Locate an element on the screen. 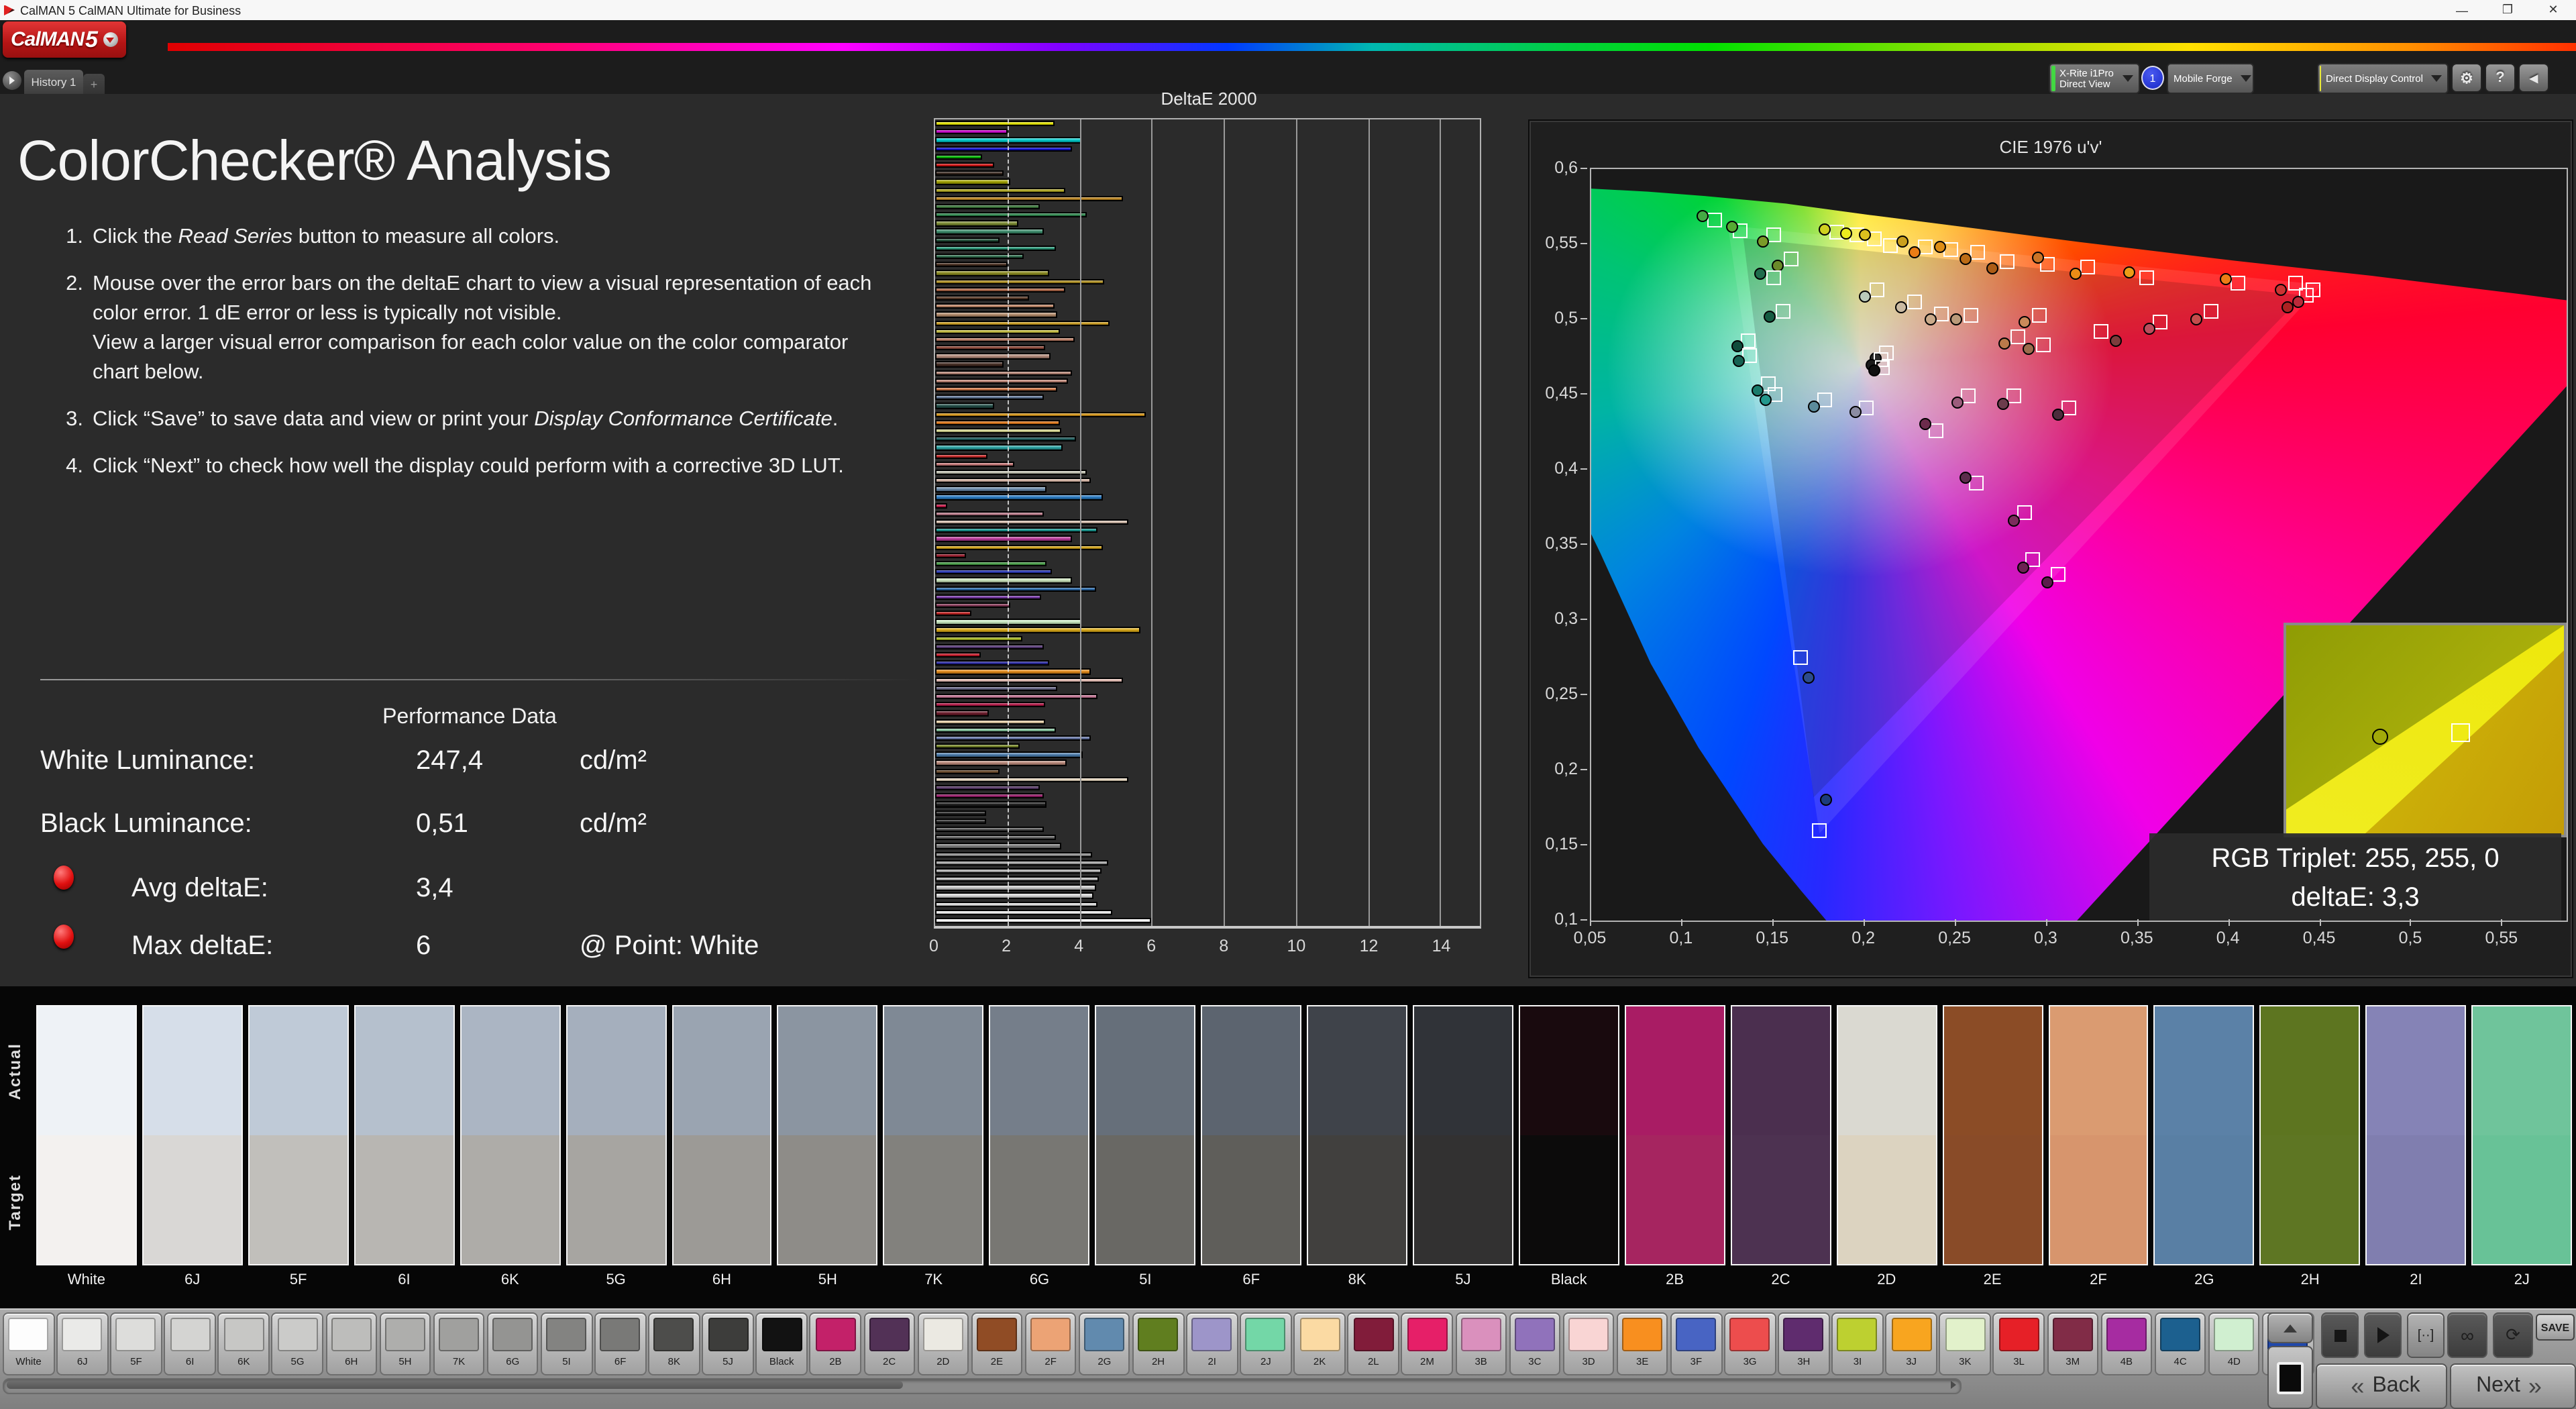 This screenshot has height=1409, width=2576. patch-button-5I: 5I is located at coordinates (566, 1343).